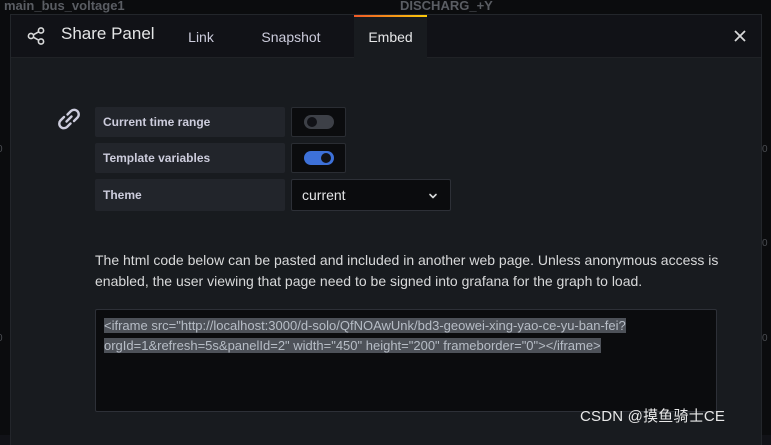 Image resolution: width=771 pixels, height=445 pixels. I want to click on tab-embed: Embed, so click(390, 36).